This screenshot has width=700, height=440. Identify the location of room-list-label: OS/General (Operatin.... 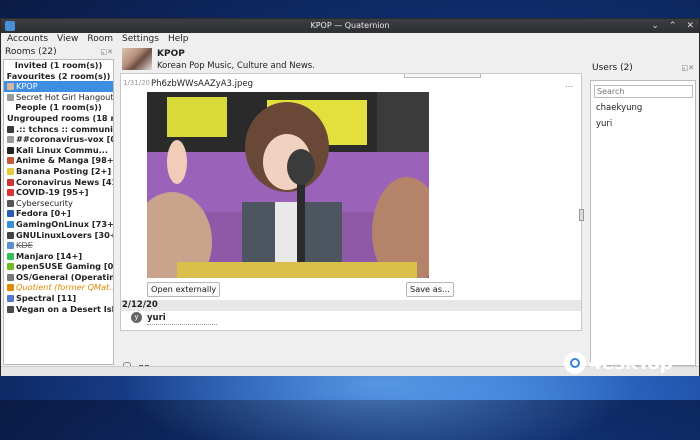
(64, 276).